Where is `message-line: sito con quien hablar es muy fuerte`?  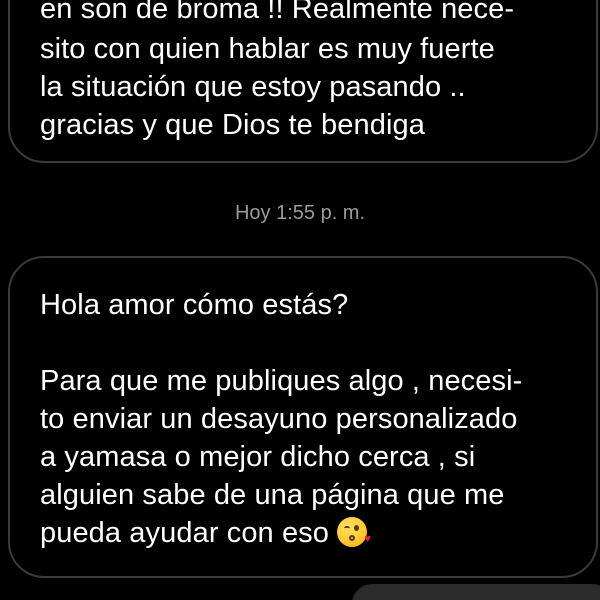 message-line: sito con quien hablar es muy fuerte is located at coordinates (267, 49).